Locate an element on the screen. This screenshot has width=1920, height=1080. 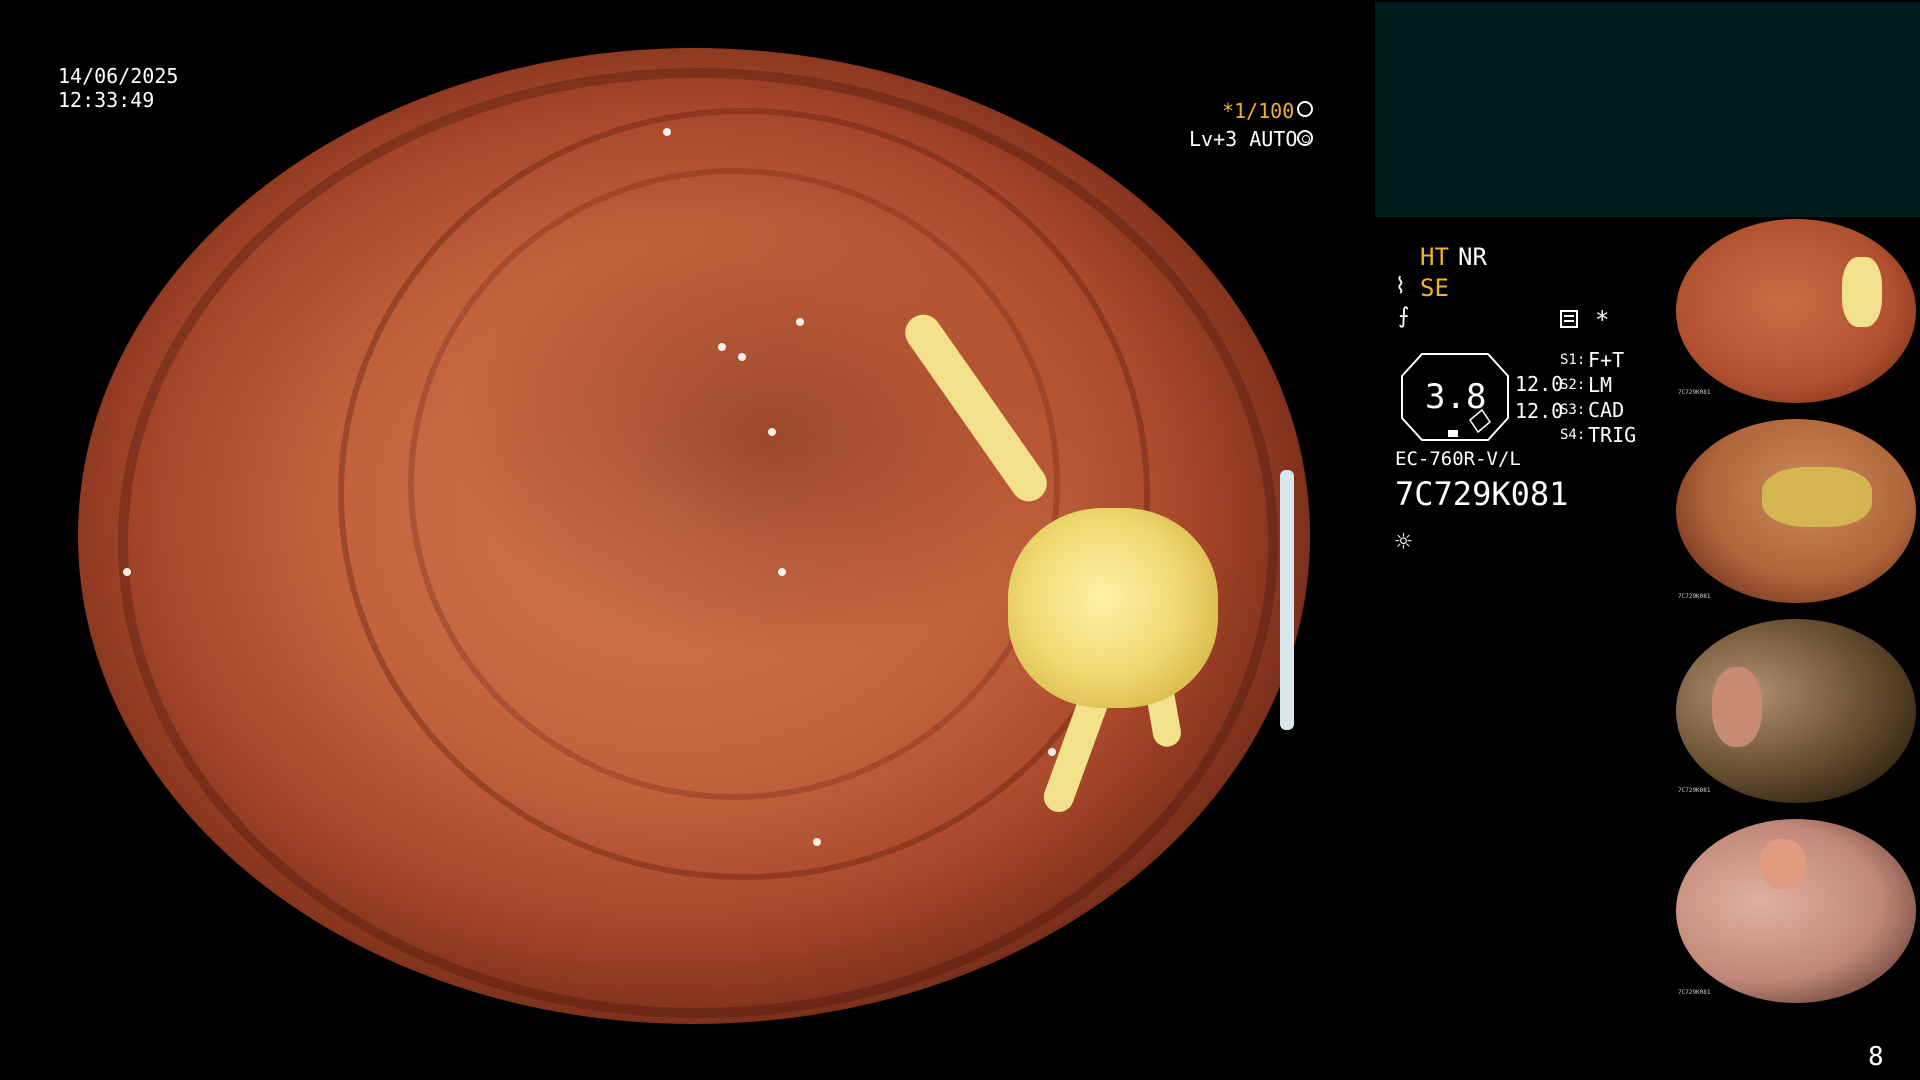
aperture-icon is located at coordinates (1305, 109).